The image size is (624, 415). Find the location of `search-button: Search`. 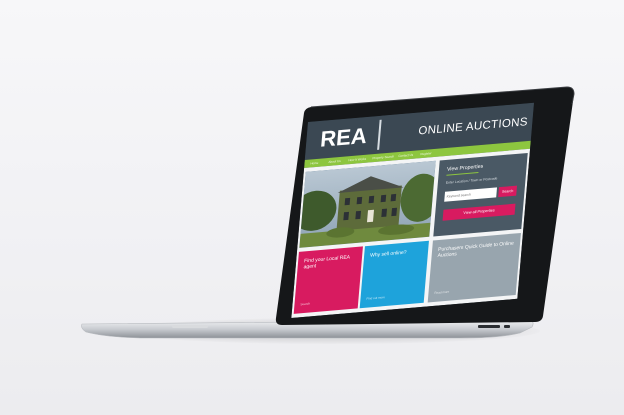

search-button: Search is located at coordinates (508, 191).